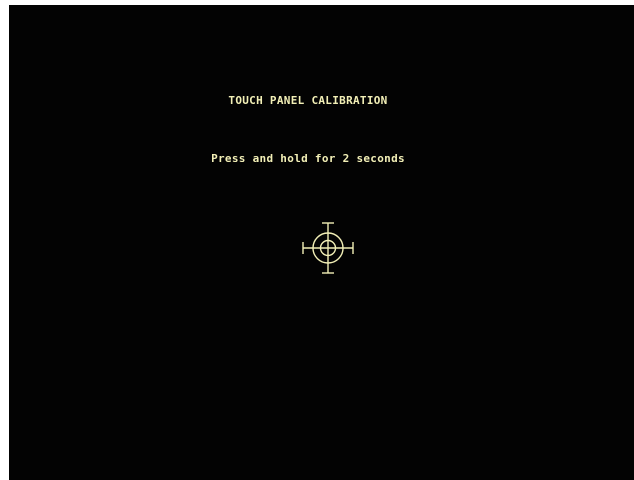 Image resolution: width=634 pixels, height=480 pixels. Describe the element at coordinates (328, 248) in the screenshot. I see `crosshair-target-icon` at that location.